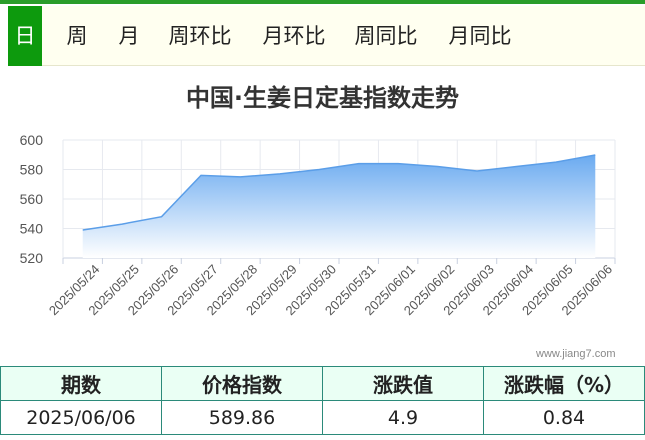  I want to click on header-change-value: 涨跌值, so click(403, 383).